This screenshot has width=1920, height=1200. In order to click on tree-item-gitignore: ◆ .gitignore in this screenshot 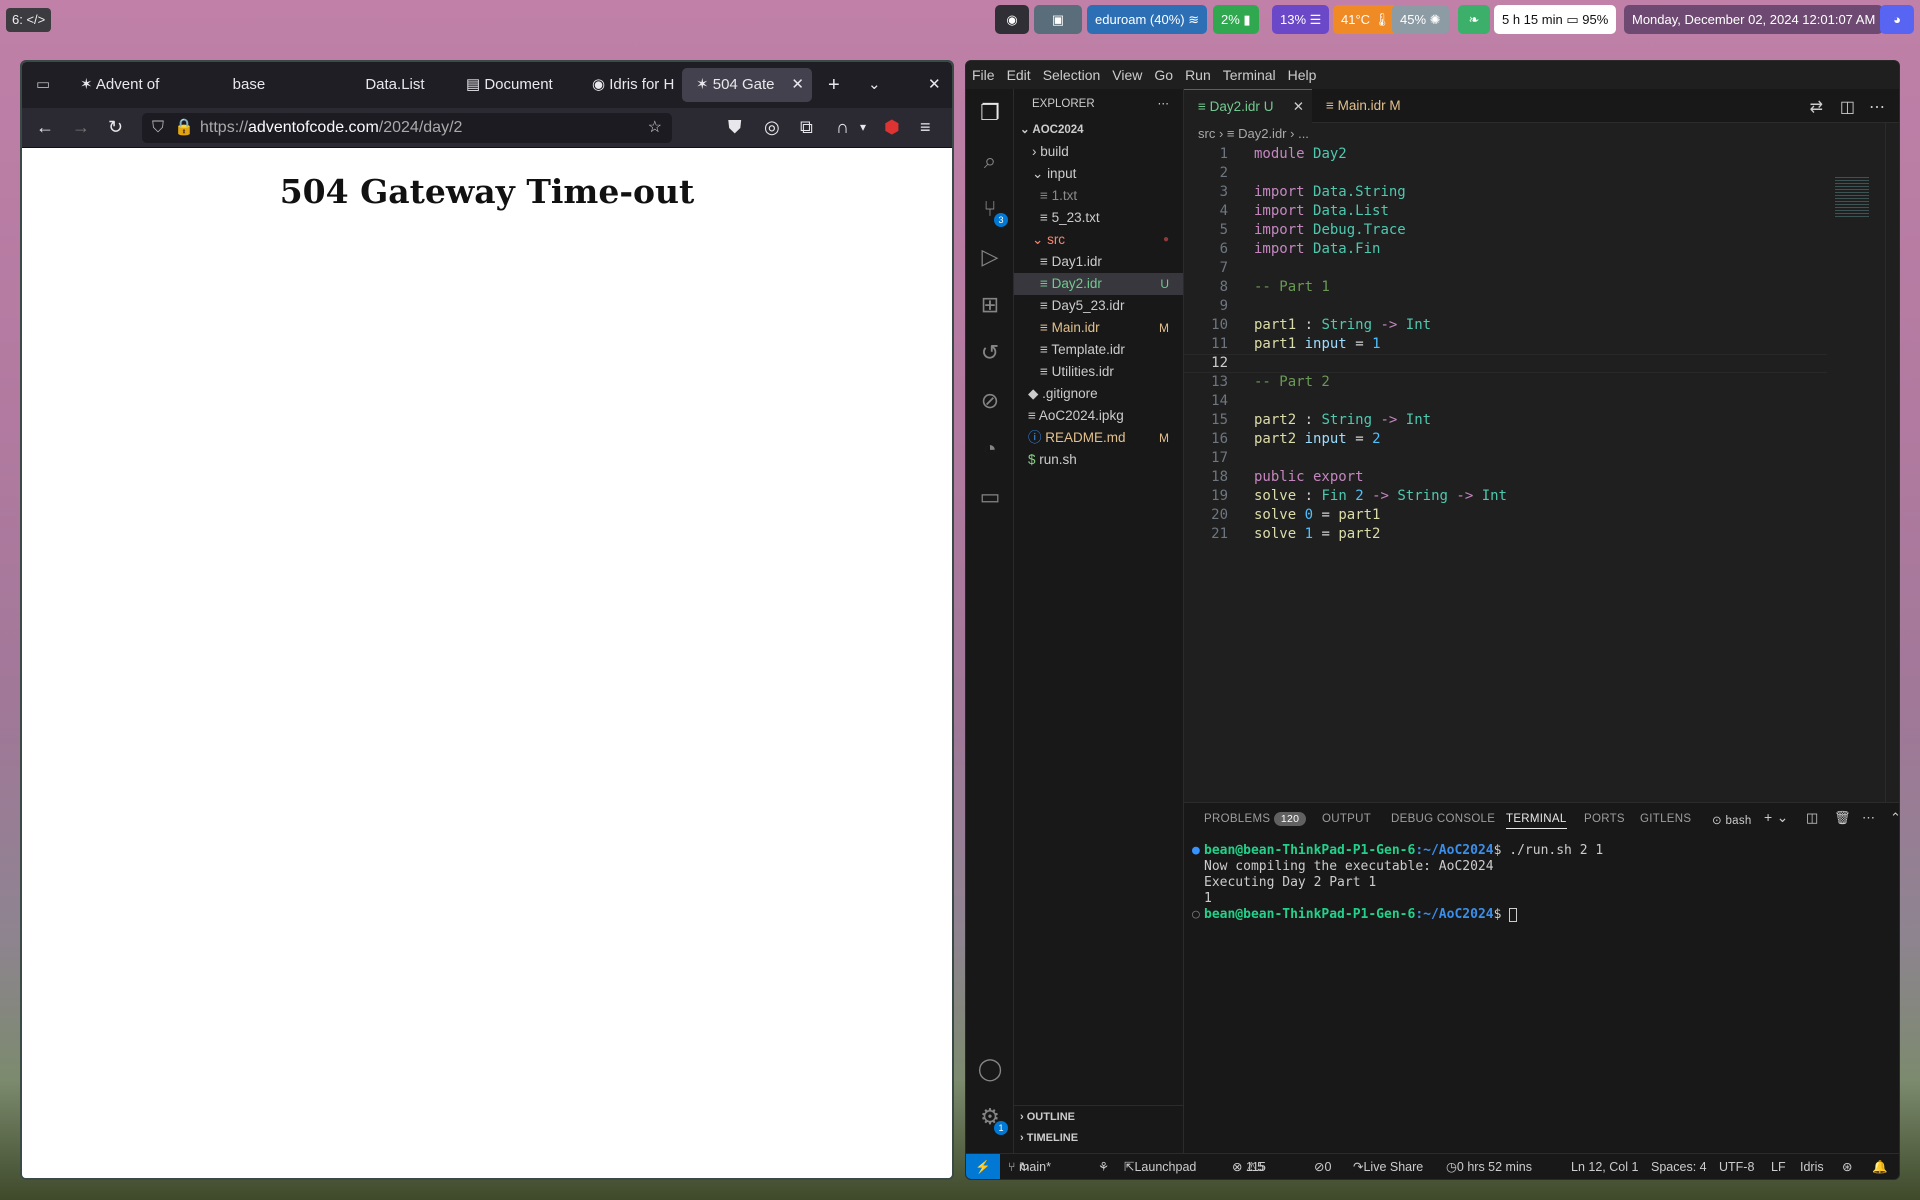, I will do `click(1098, 394)`.